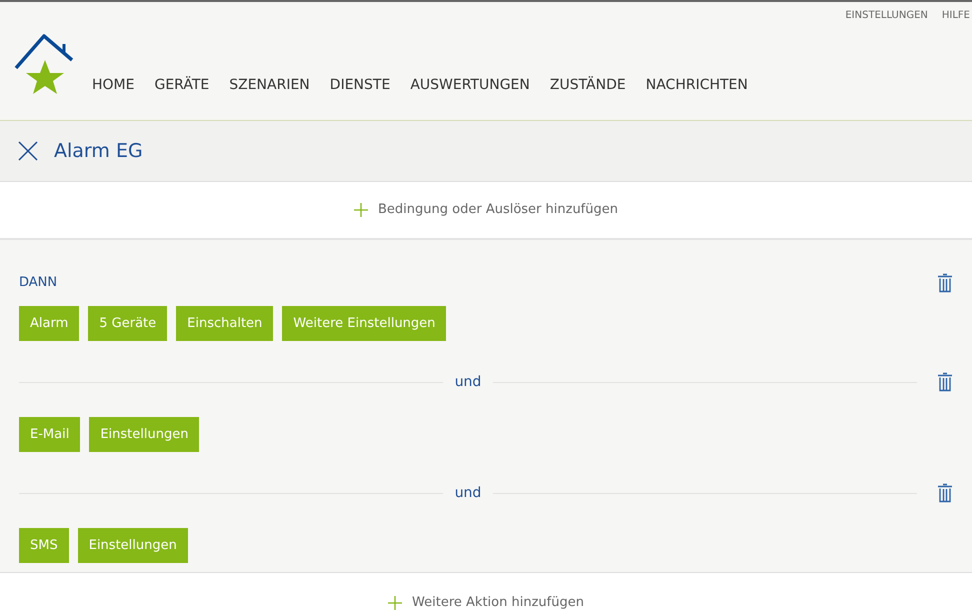 This screenshot has height=613, width=972. What do you see at coordinates (28, 151) in the screenshot?
I see `close-icon` at bounding box center [28, 151].